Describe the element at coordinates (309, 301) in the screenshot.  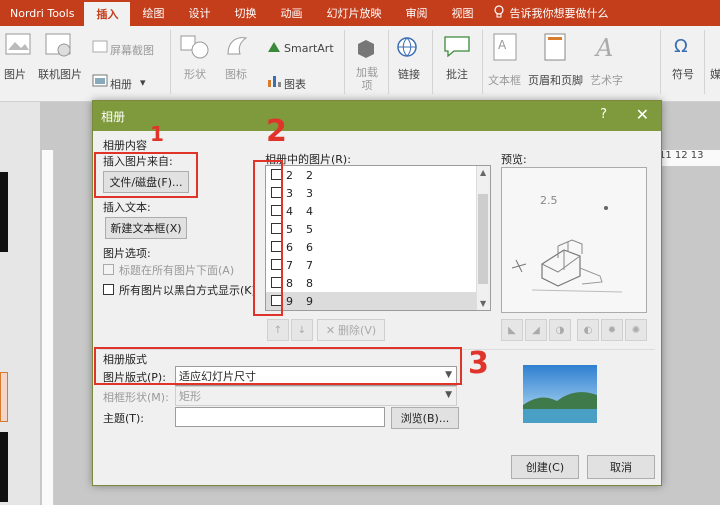
I see `list-item-label: 9` at that location.